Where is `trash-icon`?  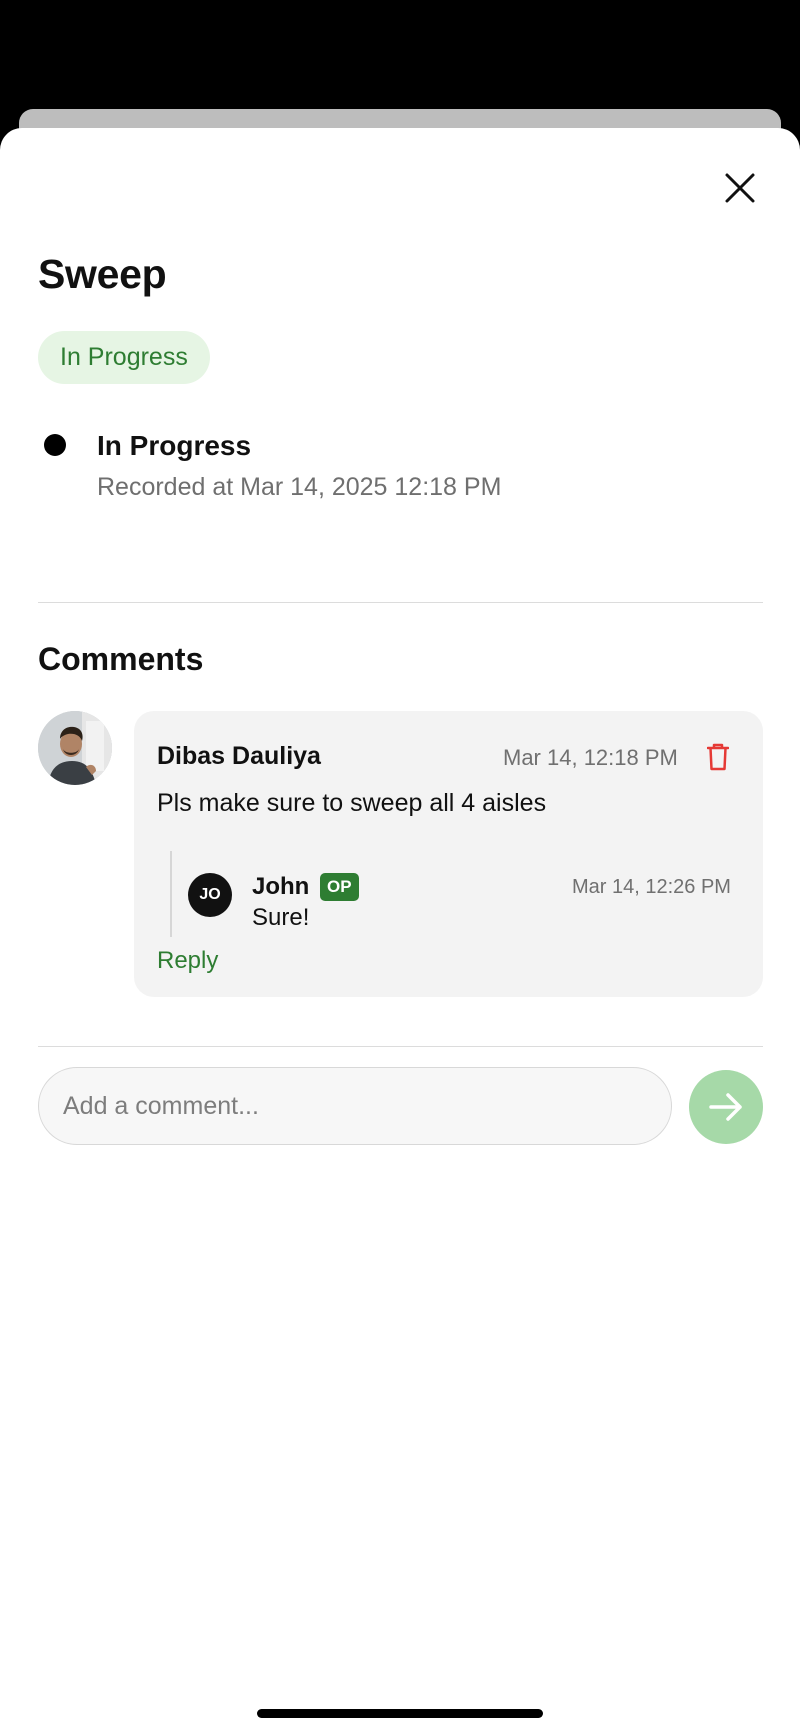
trash-icon is located at coordinates (718, 757).